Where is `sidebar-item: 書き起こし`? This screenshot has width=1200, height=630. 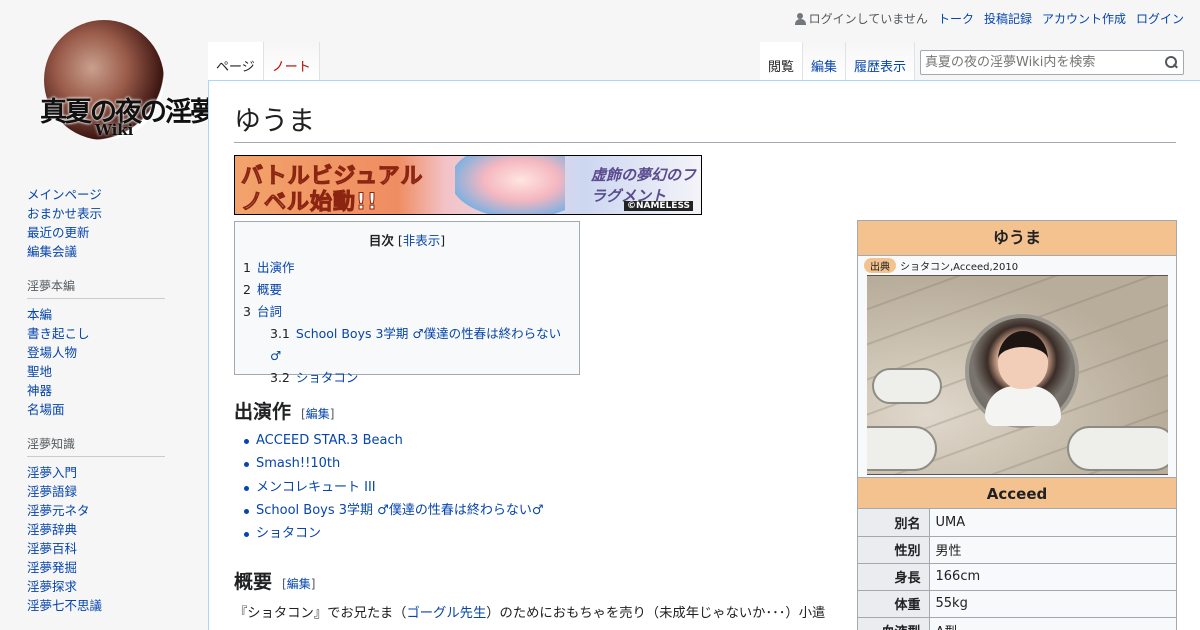
sidebar-item: 書き起こし is located at coordinates (58, 333).